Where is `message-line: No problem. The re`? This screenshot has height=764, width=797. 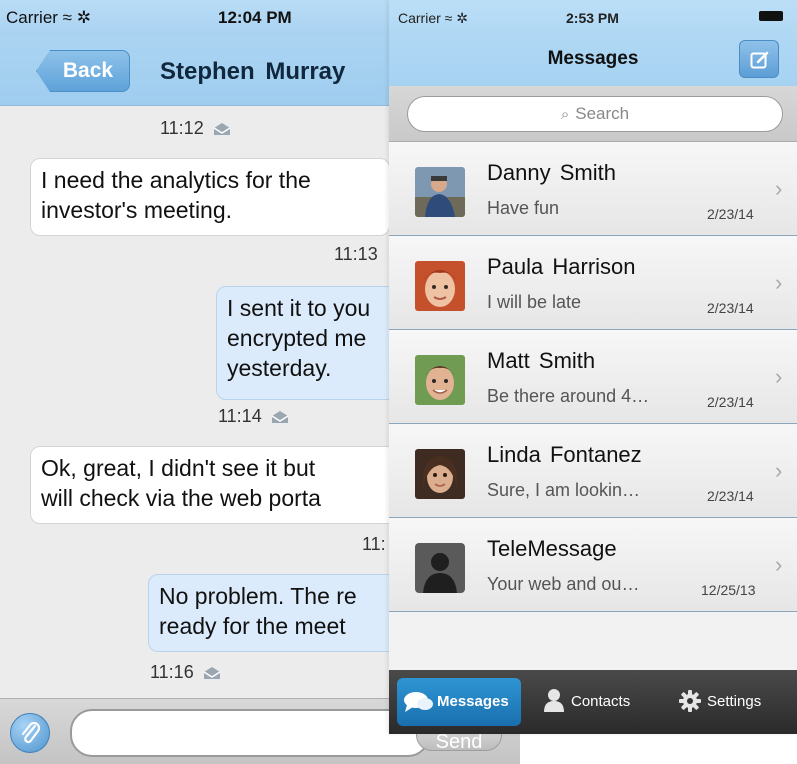
message-line: No problem. The re is located at coordinates (258, 596).